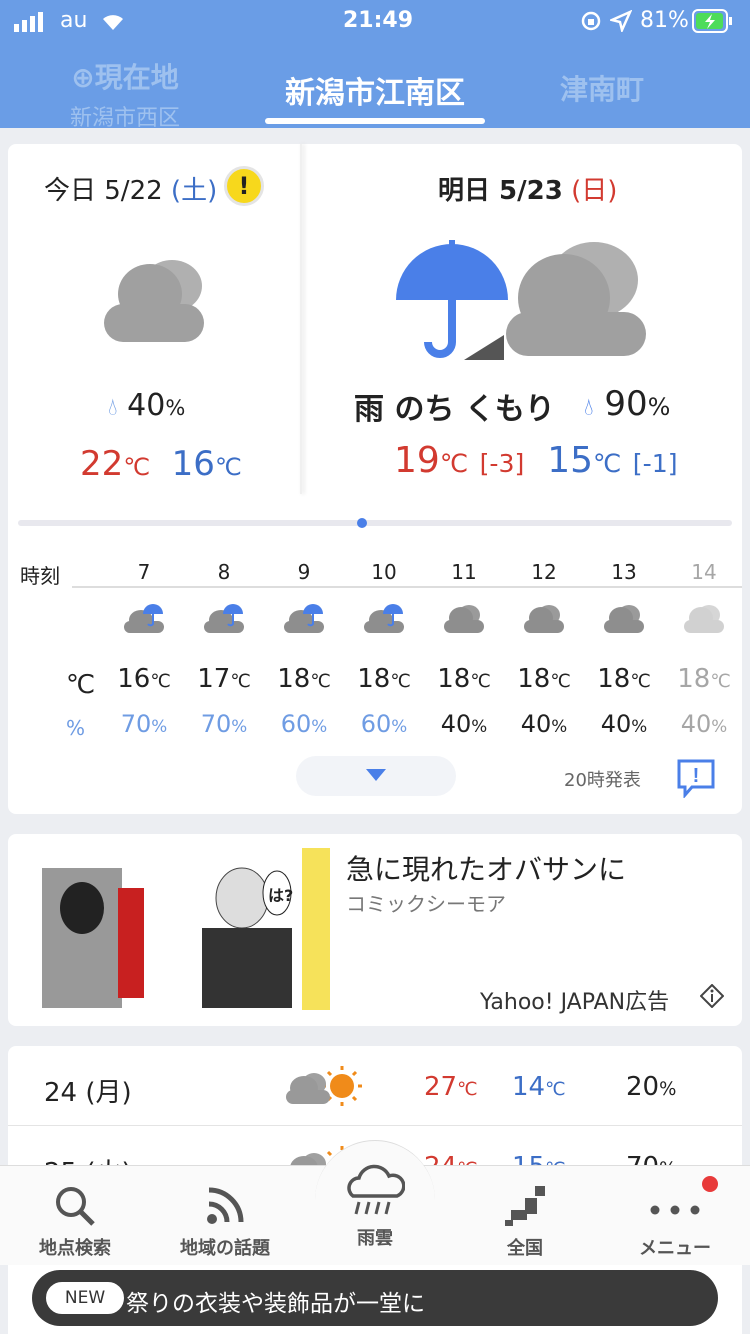 This screenshot has height=1334, width=750. I want to click on hour-label: 10, so click(384, 572).